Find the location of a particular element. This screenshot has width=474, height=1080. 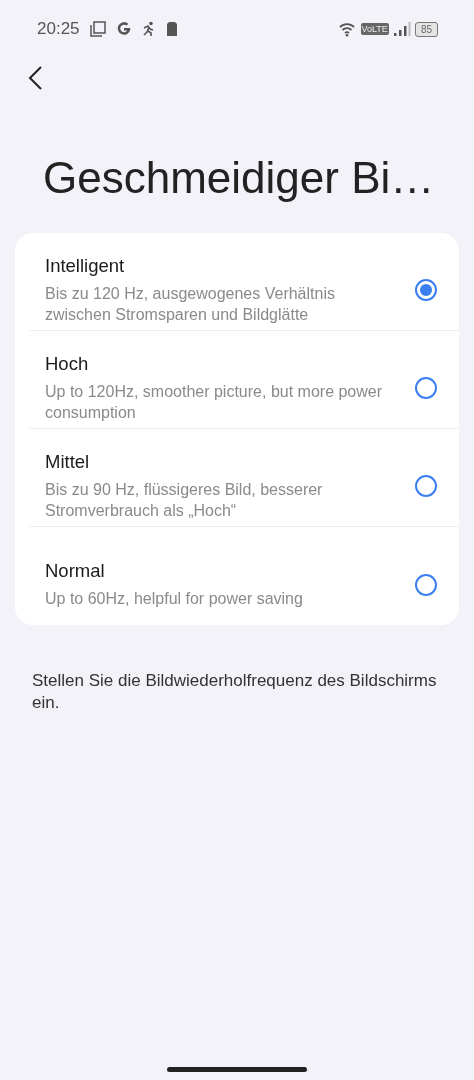

option-label: Intelligent is located at coordinates (85, 266).